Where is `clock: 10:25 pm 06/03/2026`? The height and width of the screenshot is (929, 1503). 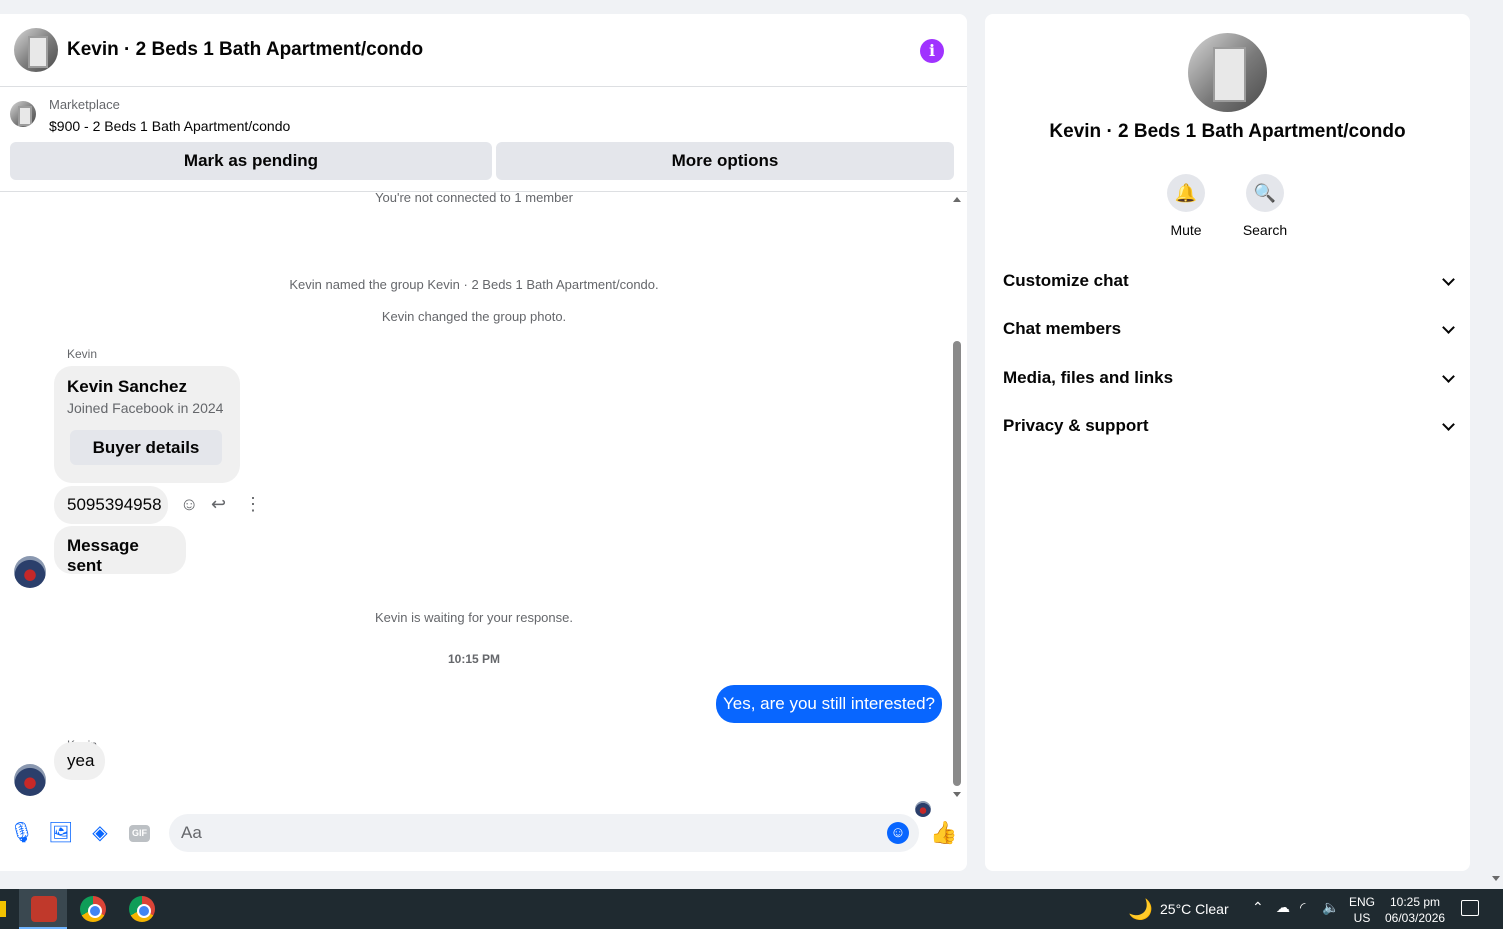 clock: 10:25 pm 06/03/2026 is located at coordinates (1415, 910).